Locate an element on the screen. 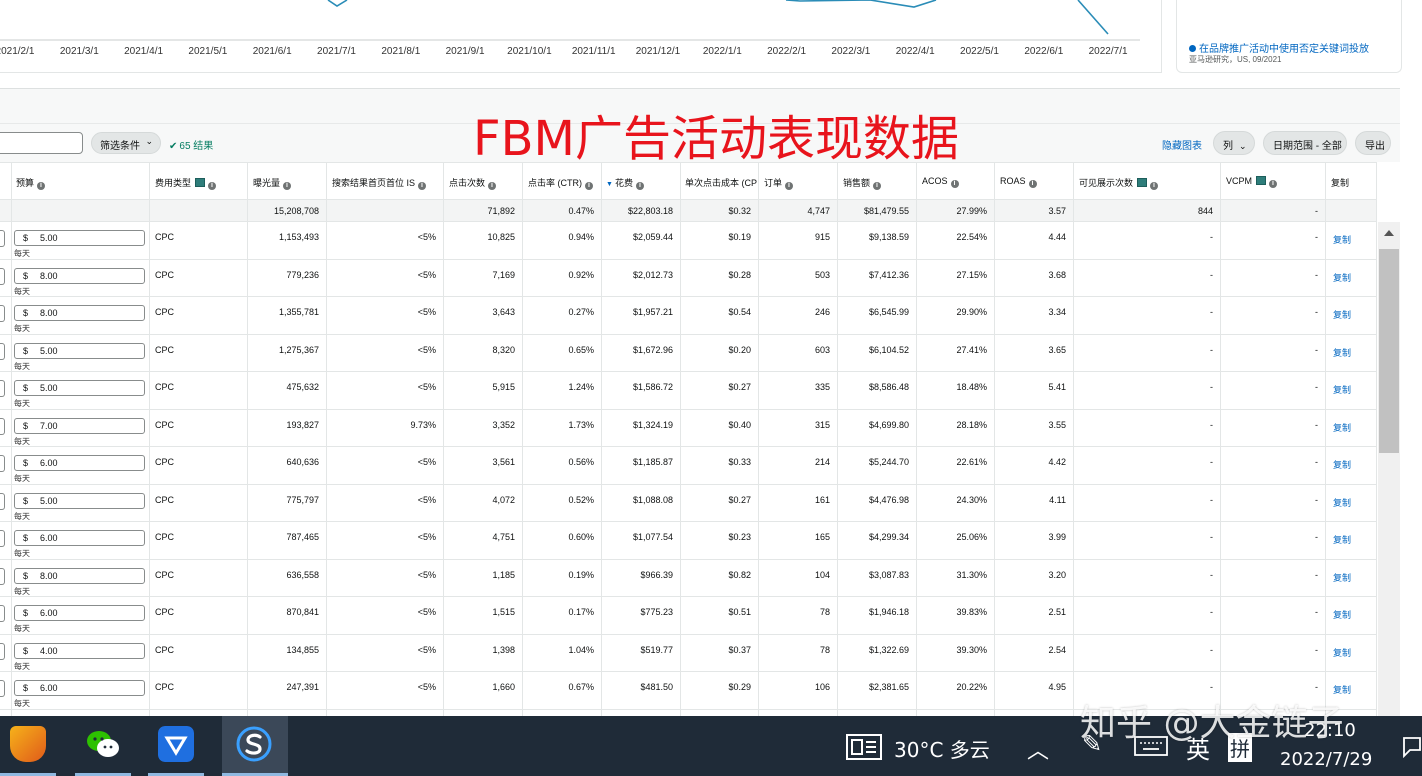  budget-value: 7.00 is located at coordinates (49, 425).